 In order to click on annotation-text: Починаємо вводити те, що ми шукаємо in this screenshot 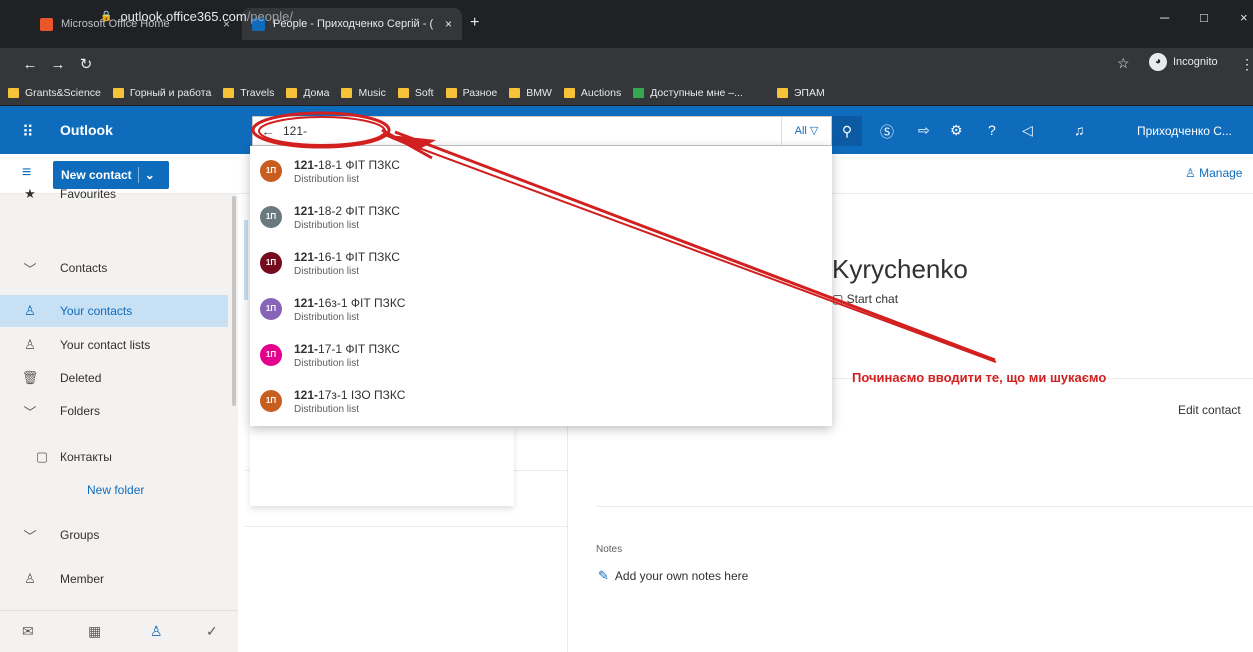, I will do `click(979, 377)`.